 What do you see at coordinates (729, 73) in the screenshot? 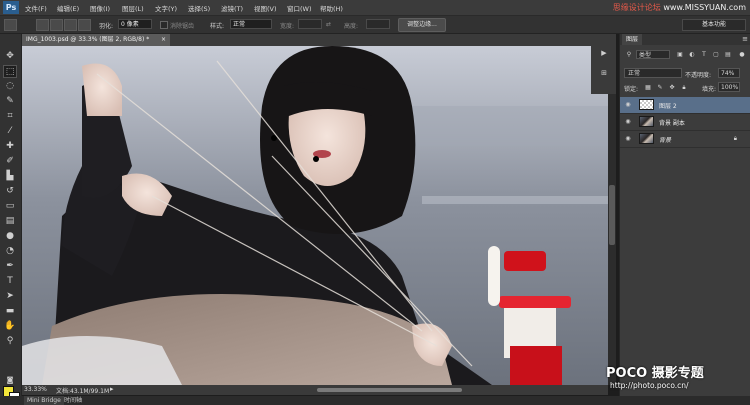
I see `opacity-input: 74%` at bounding box center [729, 73].